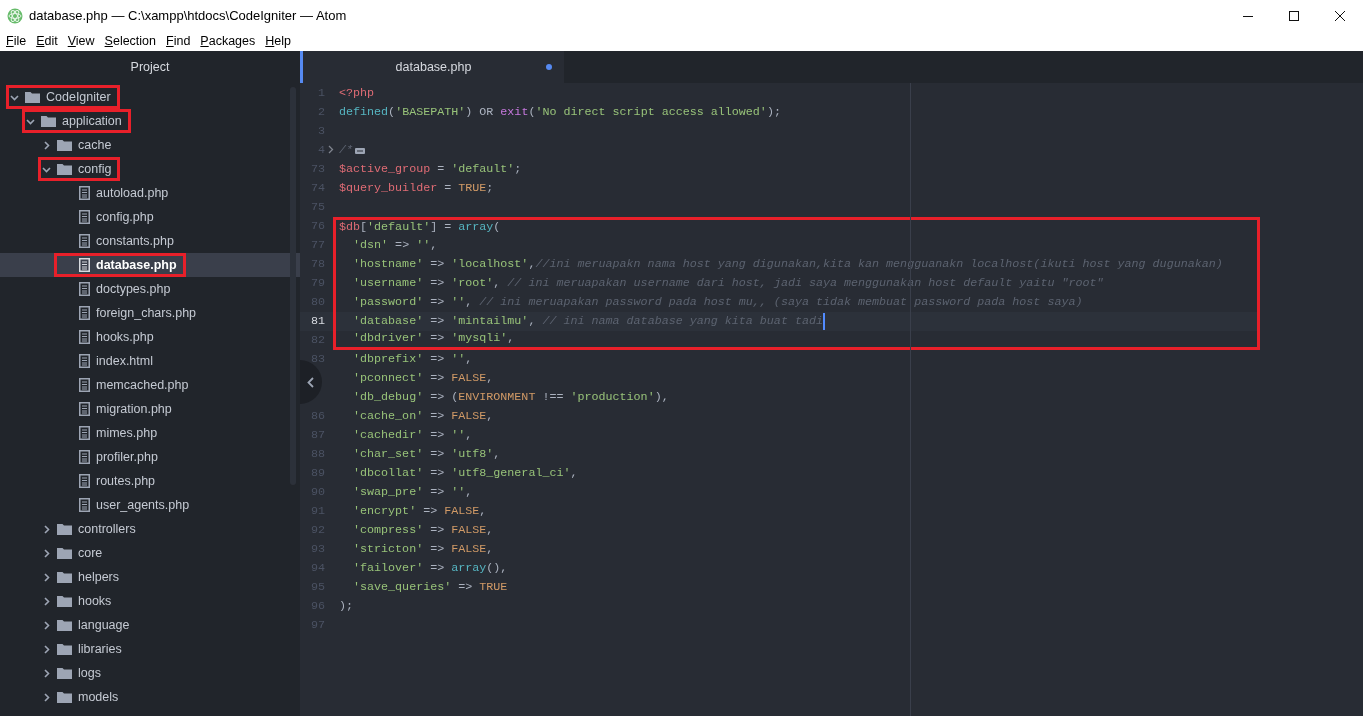 The image size is (1363, 716). I want to click on folder-name: application, so click(92, 121).